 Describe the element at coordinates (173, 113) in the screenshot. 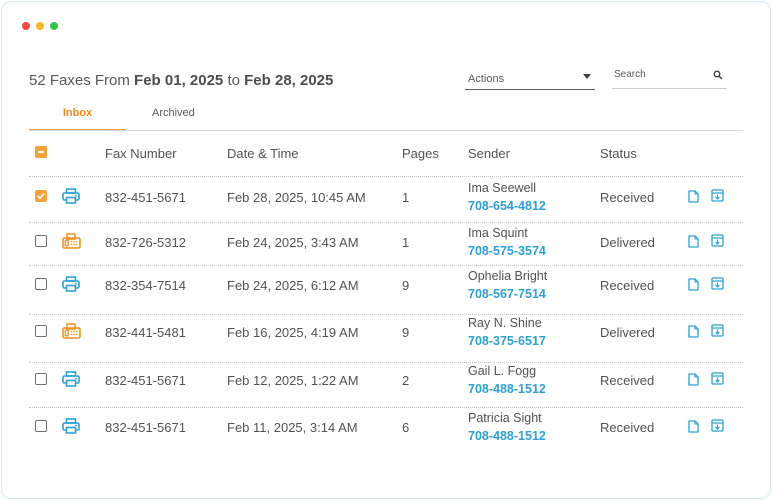

I see `tab-archived: Archived` at that location.